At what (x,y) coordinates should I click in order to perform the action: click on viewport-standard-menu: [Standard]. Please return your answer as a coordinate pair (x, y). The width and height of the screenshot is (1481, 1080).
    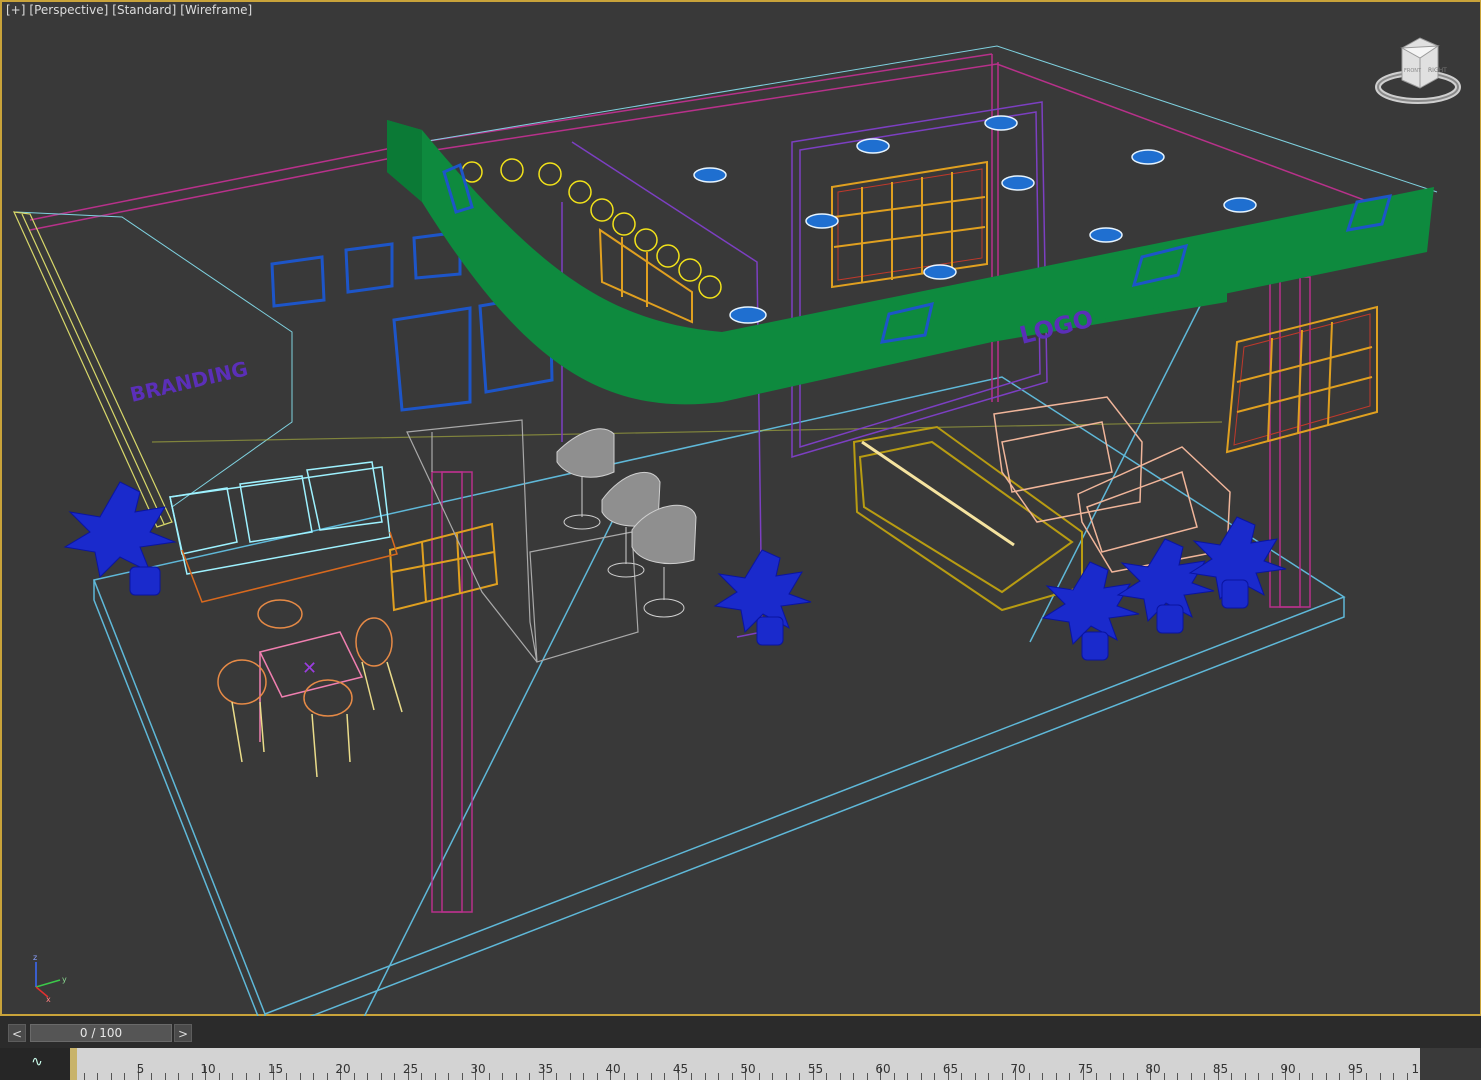
    Looking at the image, I should click on (144, 10).